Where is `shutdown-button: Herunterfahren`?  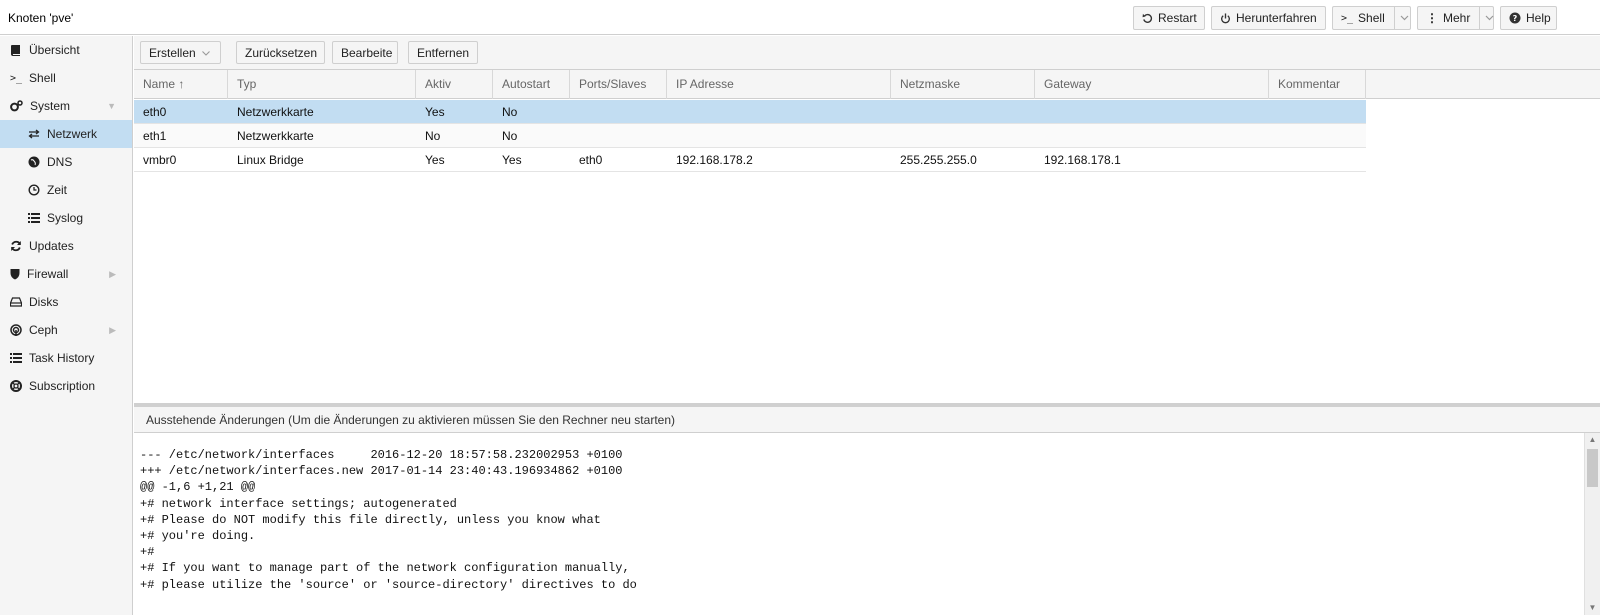
shutdown-button: Herunterfahren is located at coordinates (1268, 18).